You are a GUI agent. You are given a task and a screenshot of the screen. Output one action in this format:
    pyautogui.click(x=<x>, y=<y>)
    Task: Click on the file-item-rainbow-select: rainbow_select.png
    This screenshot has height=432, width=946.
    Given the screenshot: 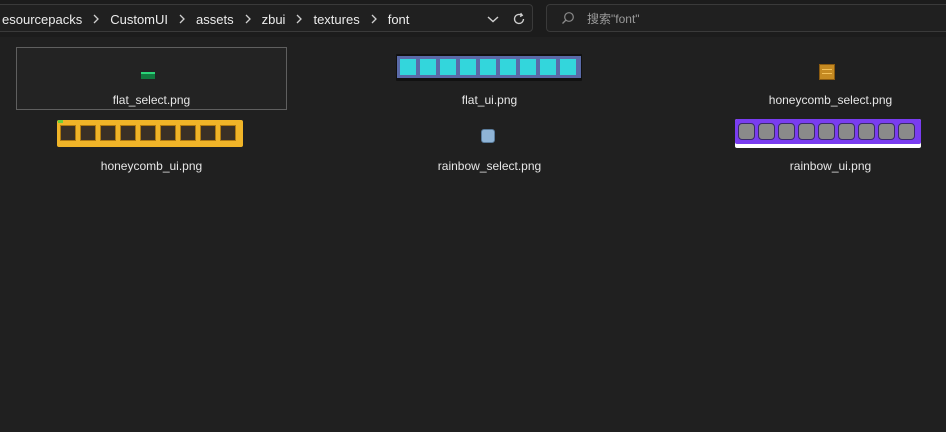 What is the action you would take?
    pyautogui.click(x=489, y=144)
    